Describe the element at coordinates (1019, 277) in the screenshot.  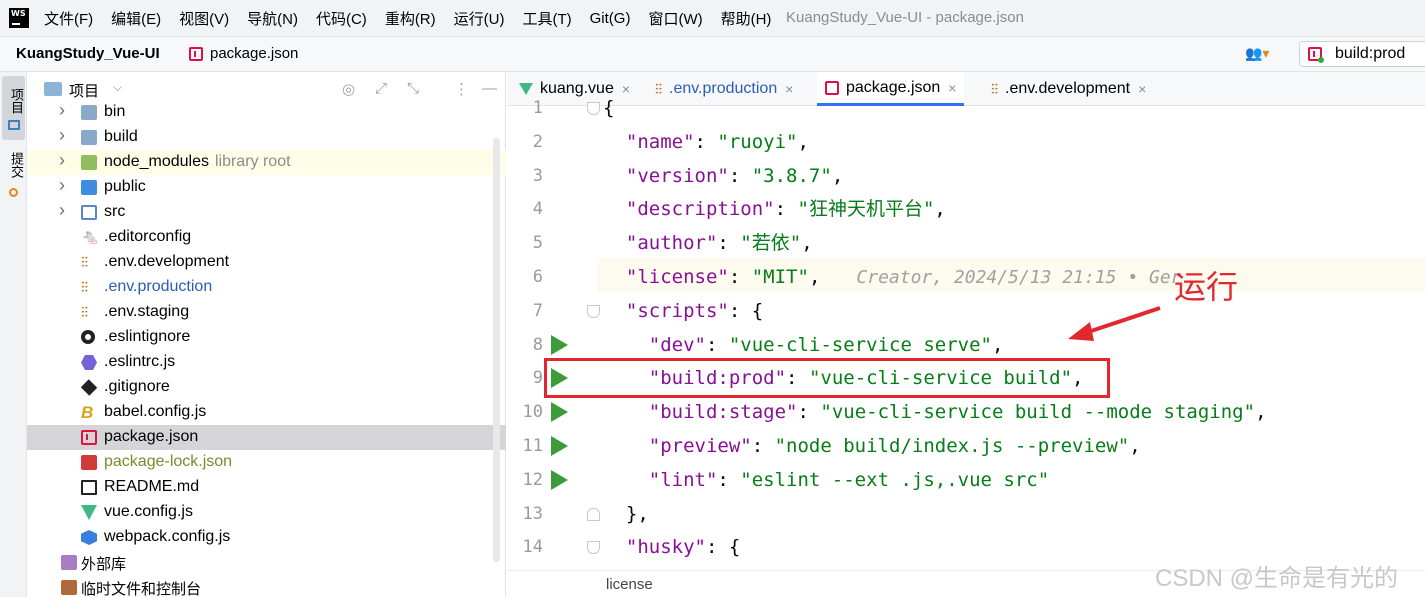
I see `inline-blame-hint: Creator, 2024/5/13 21:15 • Ger` at that location.